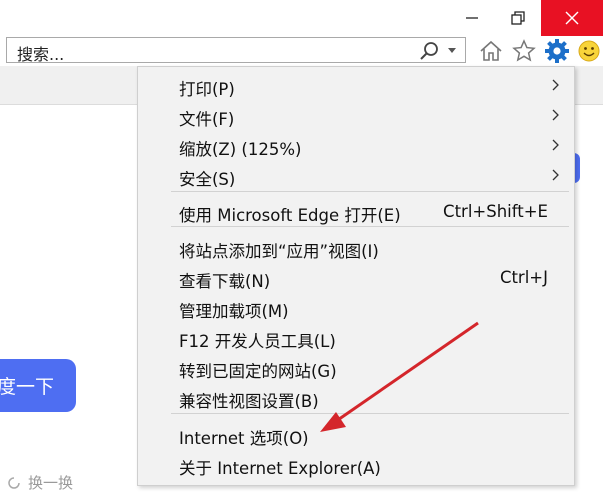  I want to click on refresh-link: 换一换, so click(39, 482).